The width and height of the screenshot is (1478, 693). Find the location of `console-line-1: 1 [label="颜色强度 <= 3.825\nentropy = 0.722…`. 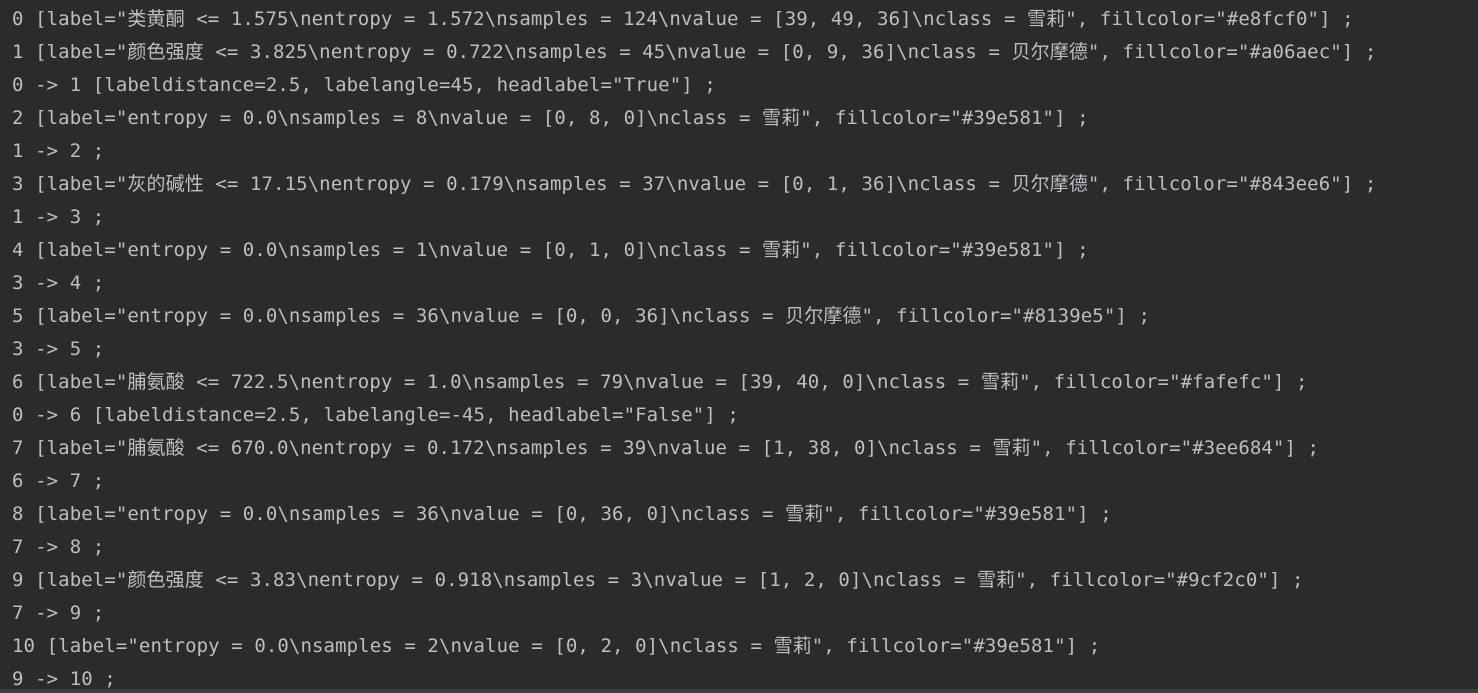

console-line-1: 1 [label="颜色强度 <= 3.825\nentropy = 0.722… is located at coordinates (694, 52).